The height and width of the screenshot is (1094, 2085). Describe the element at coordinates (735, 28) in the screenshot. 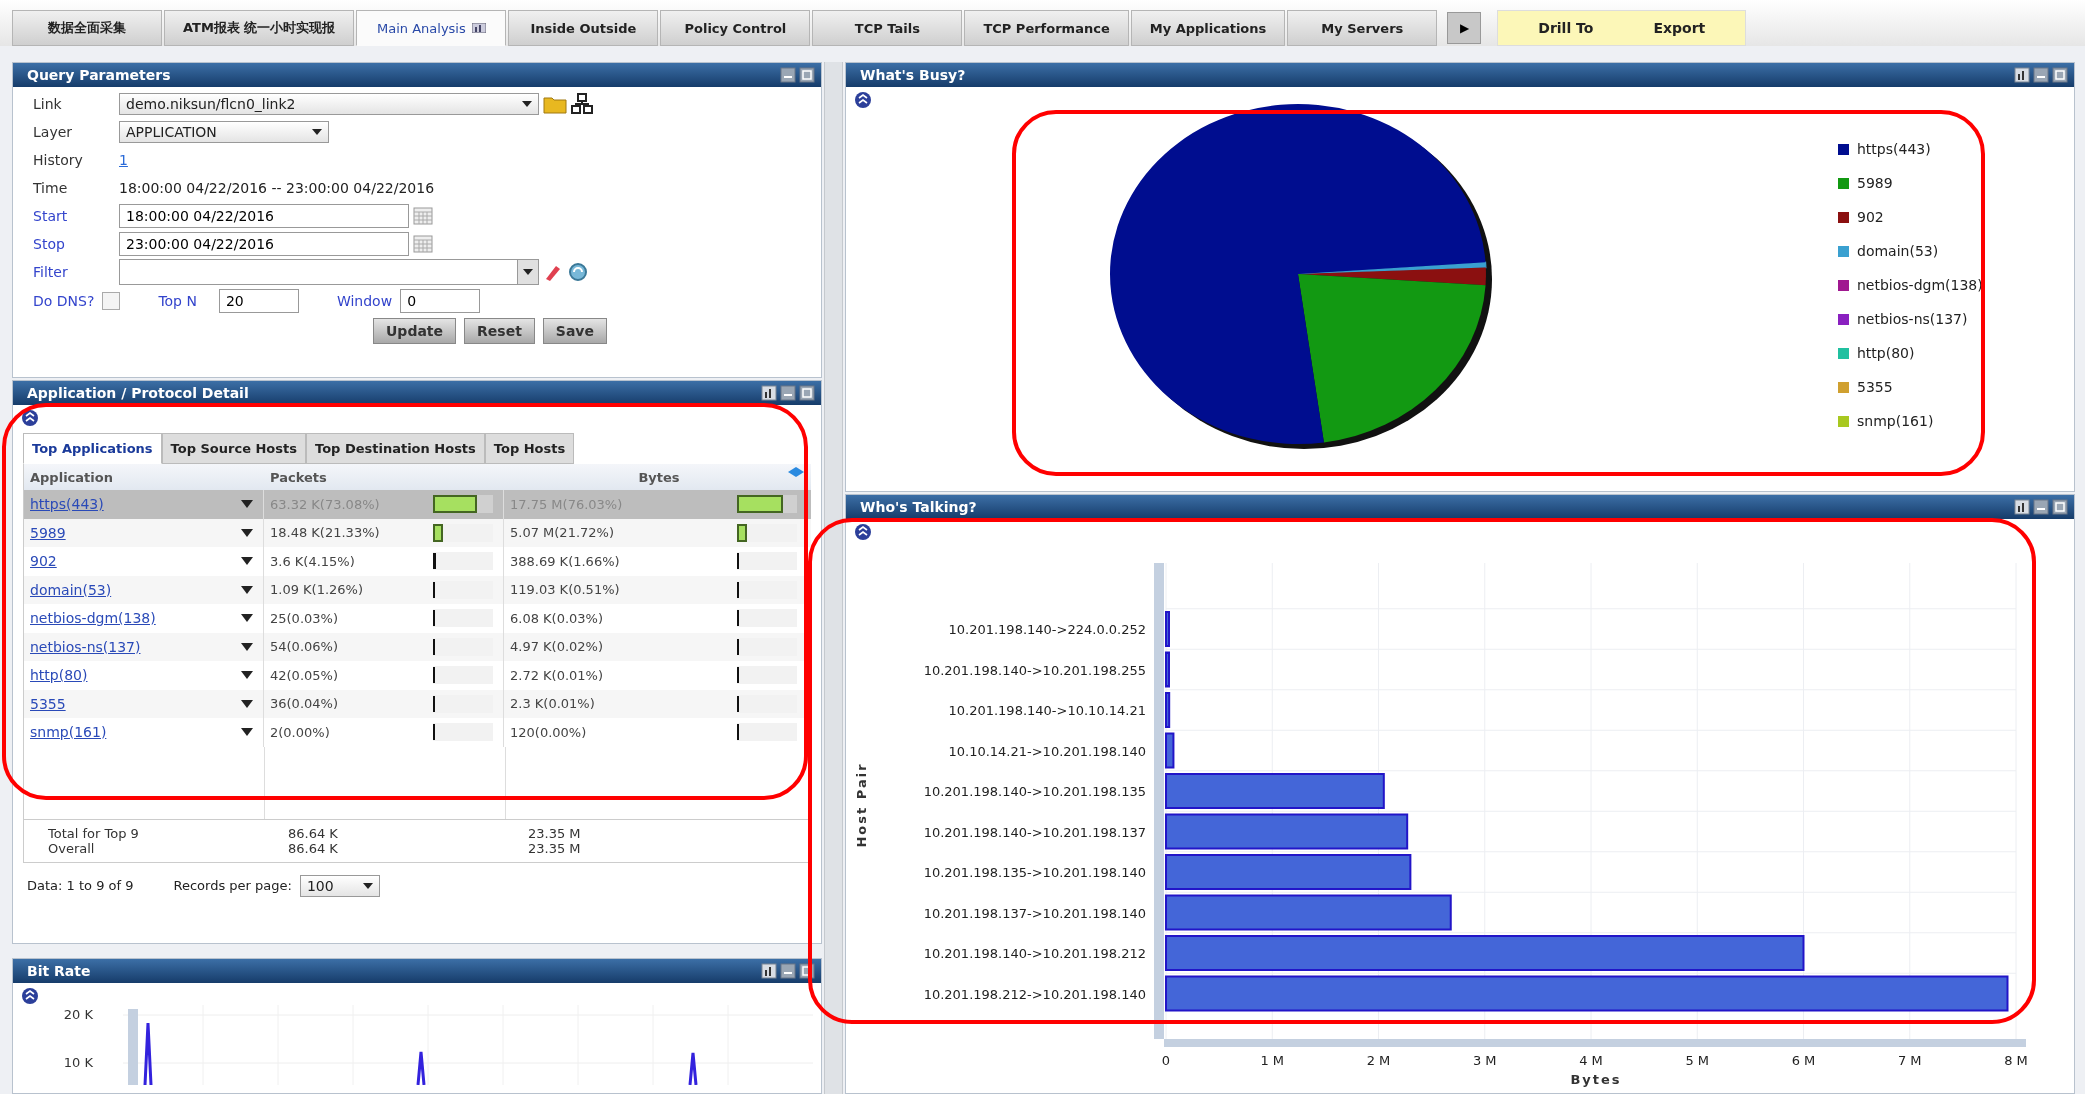

I see `navigation-tab: Policy Control` at that location.